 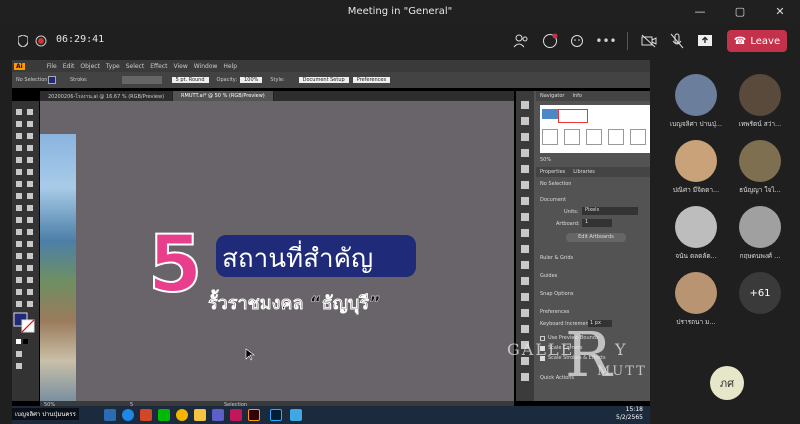 What do you see at coordinates (182, 415) in the screenshot?
I see `chrome-icon` at bounding box center [182, 415].